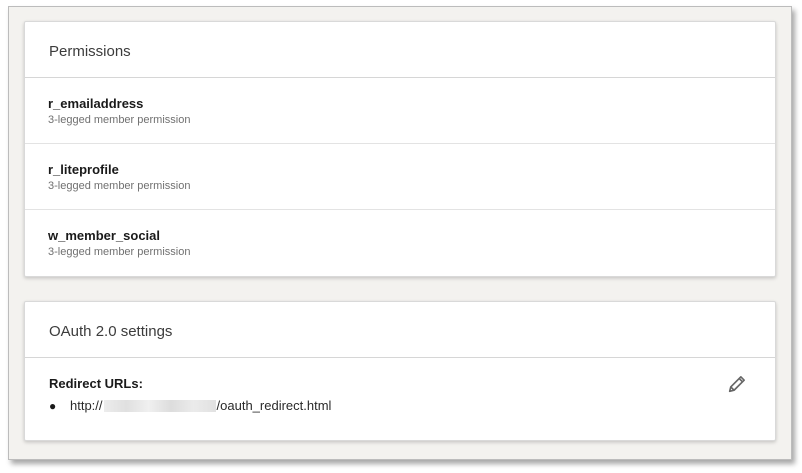 This screenshot has height=473, width=802. Describe the element at coordinates (400, 50) in the screenshot. I see `permissions-header: Permissions` at that location.